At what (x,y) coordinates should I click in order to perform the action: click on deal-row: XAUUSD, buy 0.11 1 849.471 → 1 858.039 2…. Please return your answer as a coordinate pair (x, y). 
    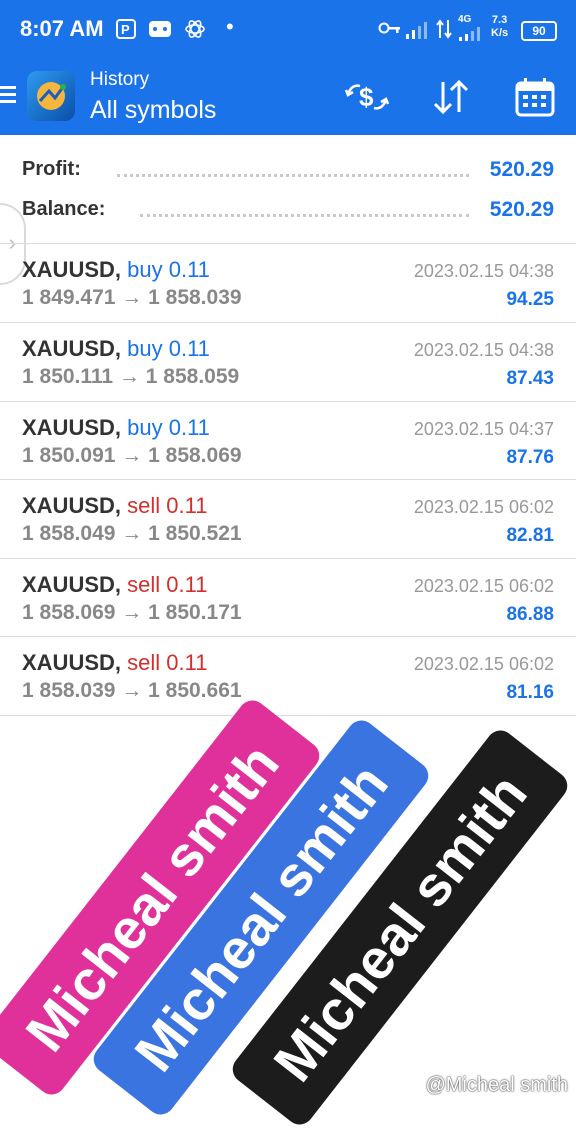
    Looking at the image, I should click on (288, 282).